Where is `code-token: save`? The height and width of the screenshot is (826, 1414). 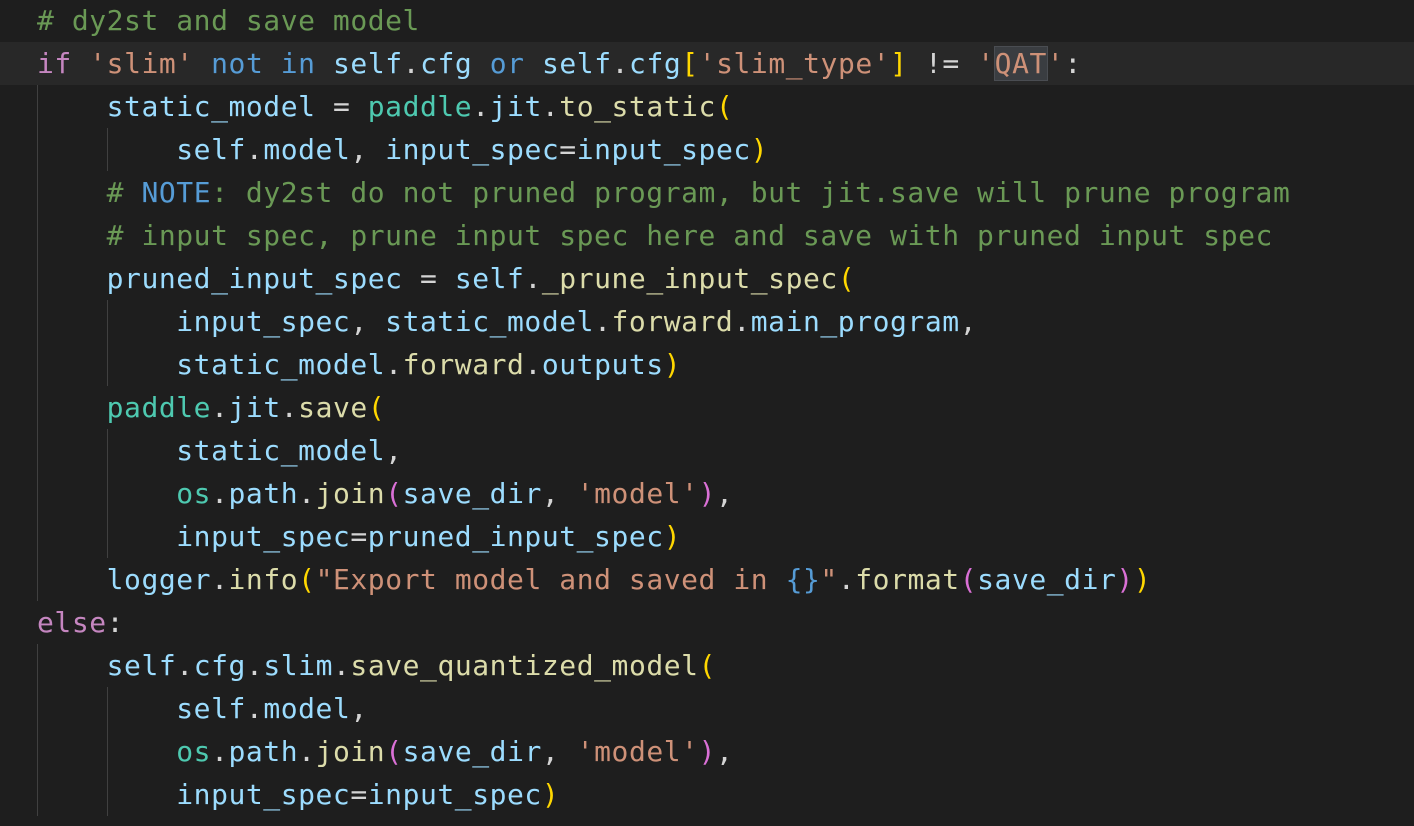 code-token: save is located at coordinates (333, 407).